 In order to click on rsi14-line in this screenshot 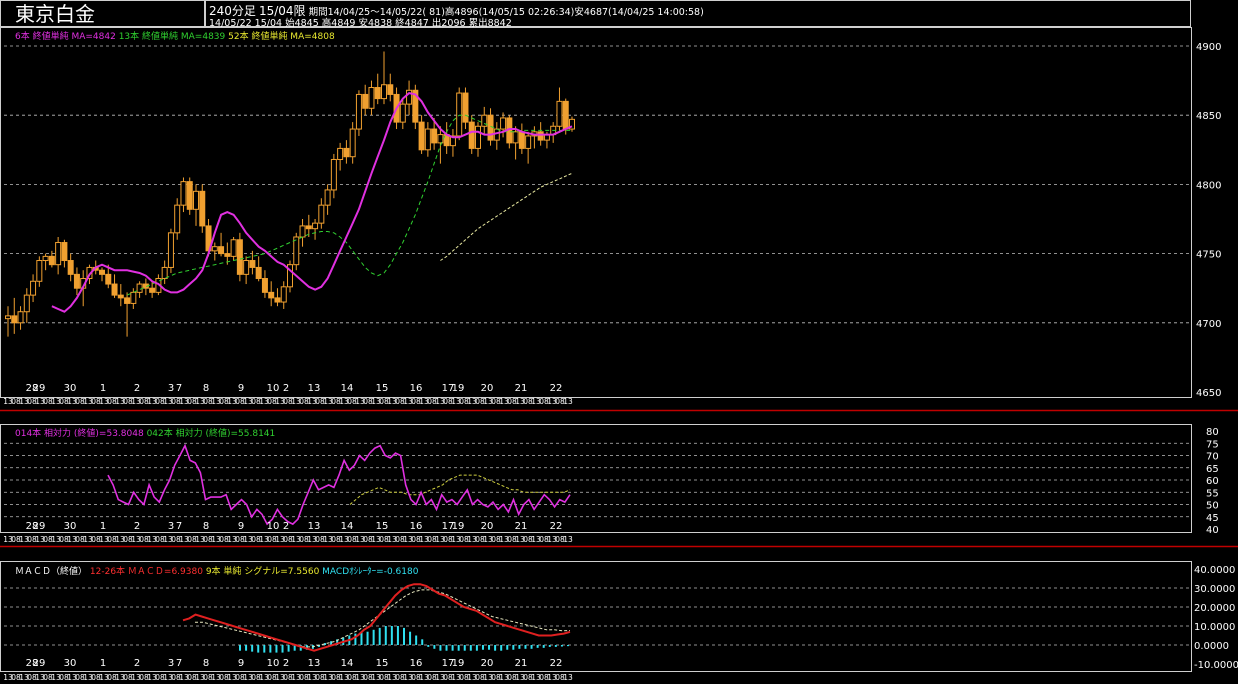, I will do `click(339, 484)`.